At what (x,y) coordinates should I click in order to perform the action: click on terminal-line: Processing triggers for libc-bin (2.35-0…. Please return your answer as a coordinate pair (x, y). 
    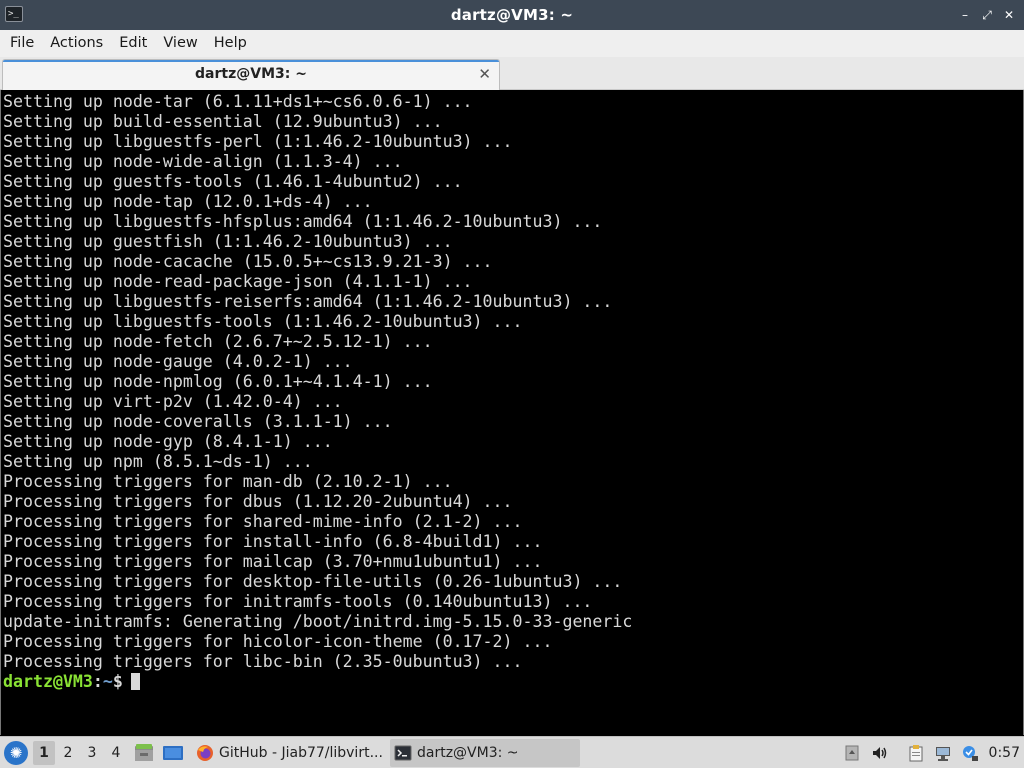
    Looking at the image, I should click on (263, 661).